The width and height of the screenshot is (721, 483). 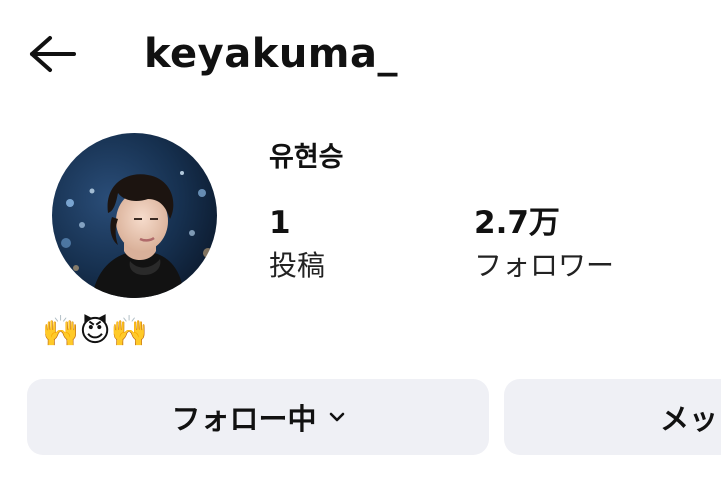 What do you see at coordinates (297, 265) in the screenshot?
I see `posts-label: 投稿` at bounding box center [297, 265].